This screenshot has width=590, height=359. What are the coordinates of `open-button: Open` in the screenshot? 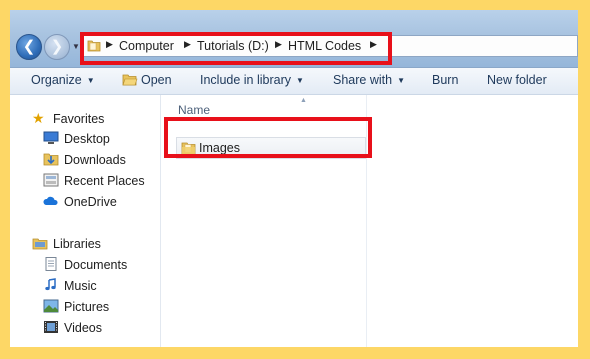 It's located at (147, 80).